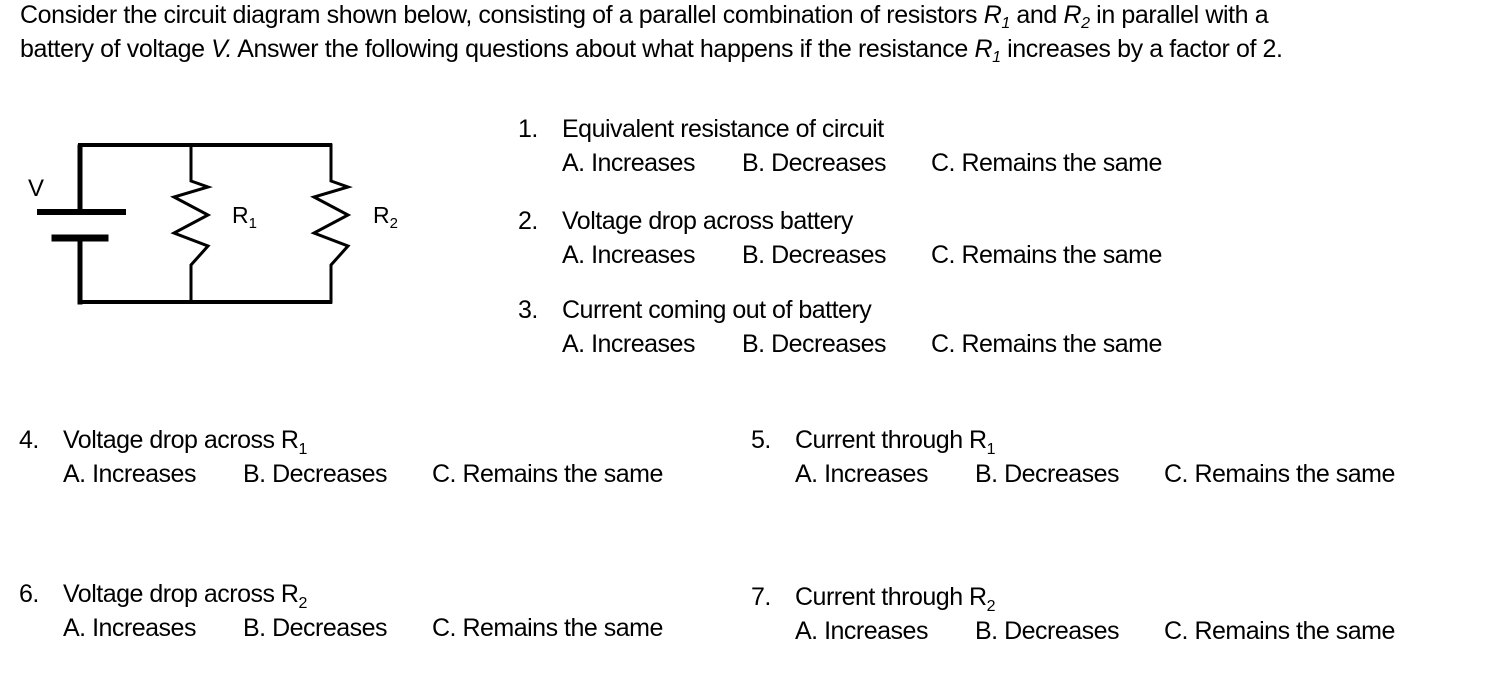 This screenshot has height=700, width=1508. Describe the element at coordinates (707, 221) in the screenshot. I see `question-title: Voltage drop across battery` at that location.